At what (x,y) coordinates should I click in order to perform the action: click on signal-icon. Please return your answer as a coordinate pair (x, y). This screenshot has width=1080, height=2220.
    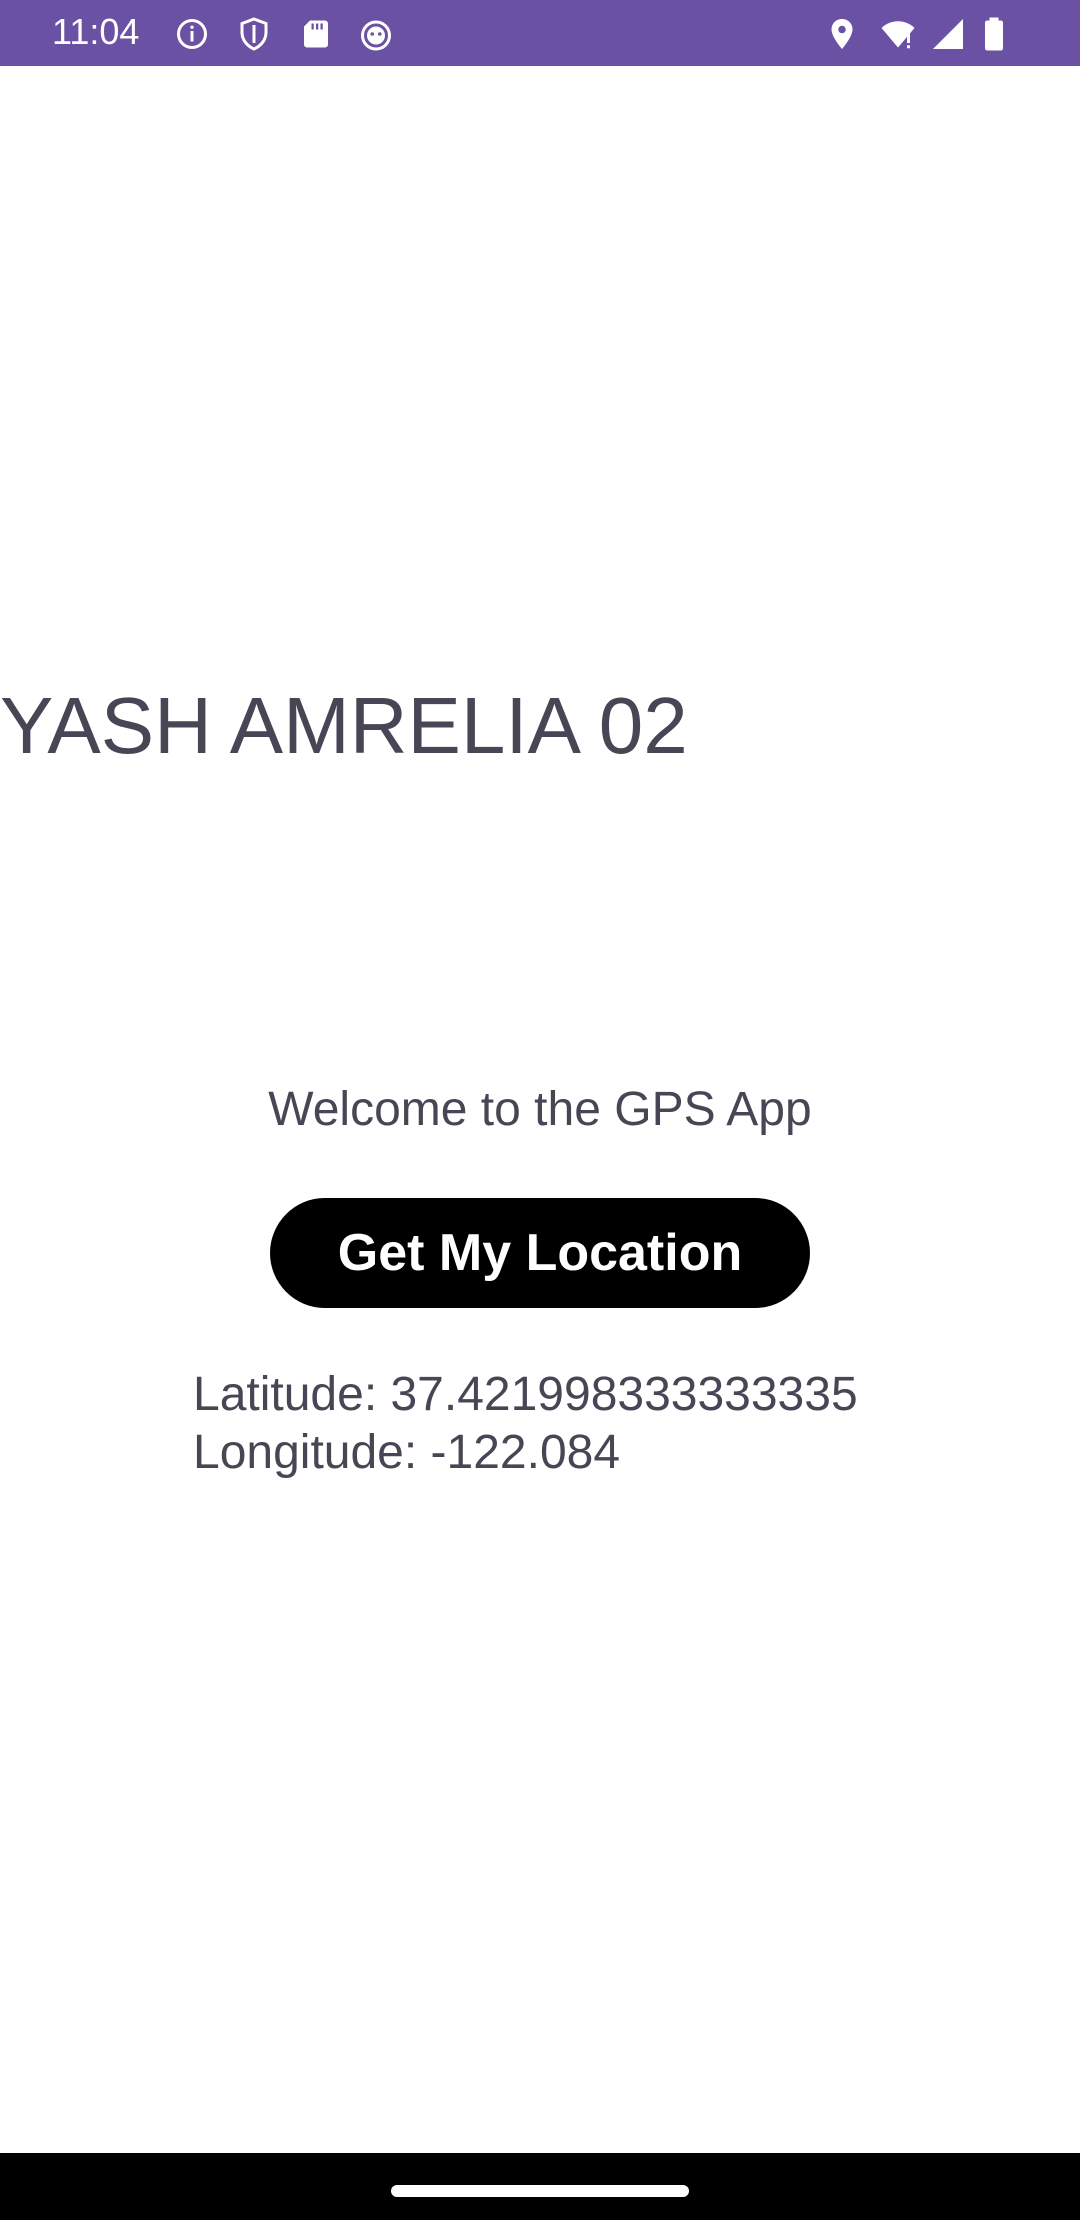
    Looking at the image, I should click on (948, 34).